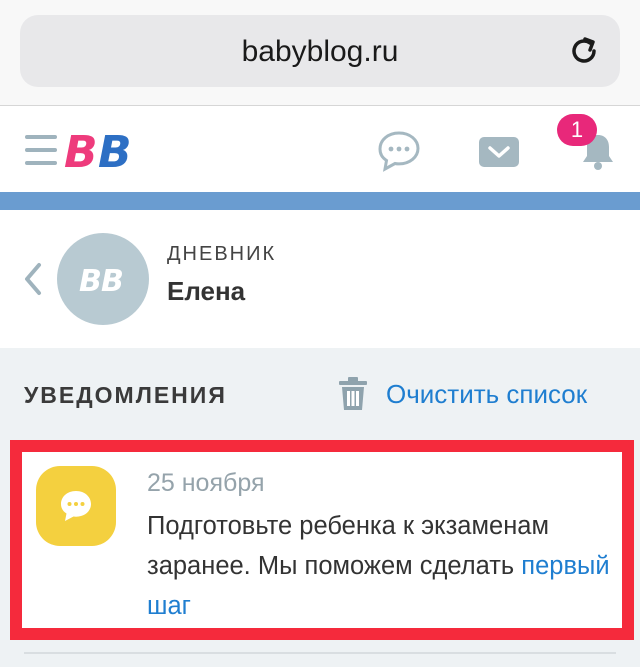 The height and width of the screenshot is (667, 640). I want to click on header-stripe, so click(320, 201).